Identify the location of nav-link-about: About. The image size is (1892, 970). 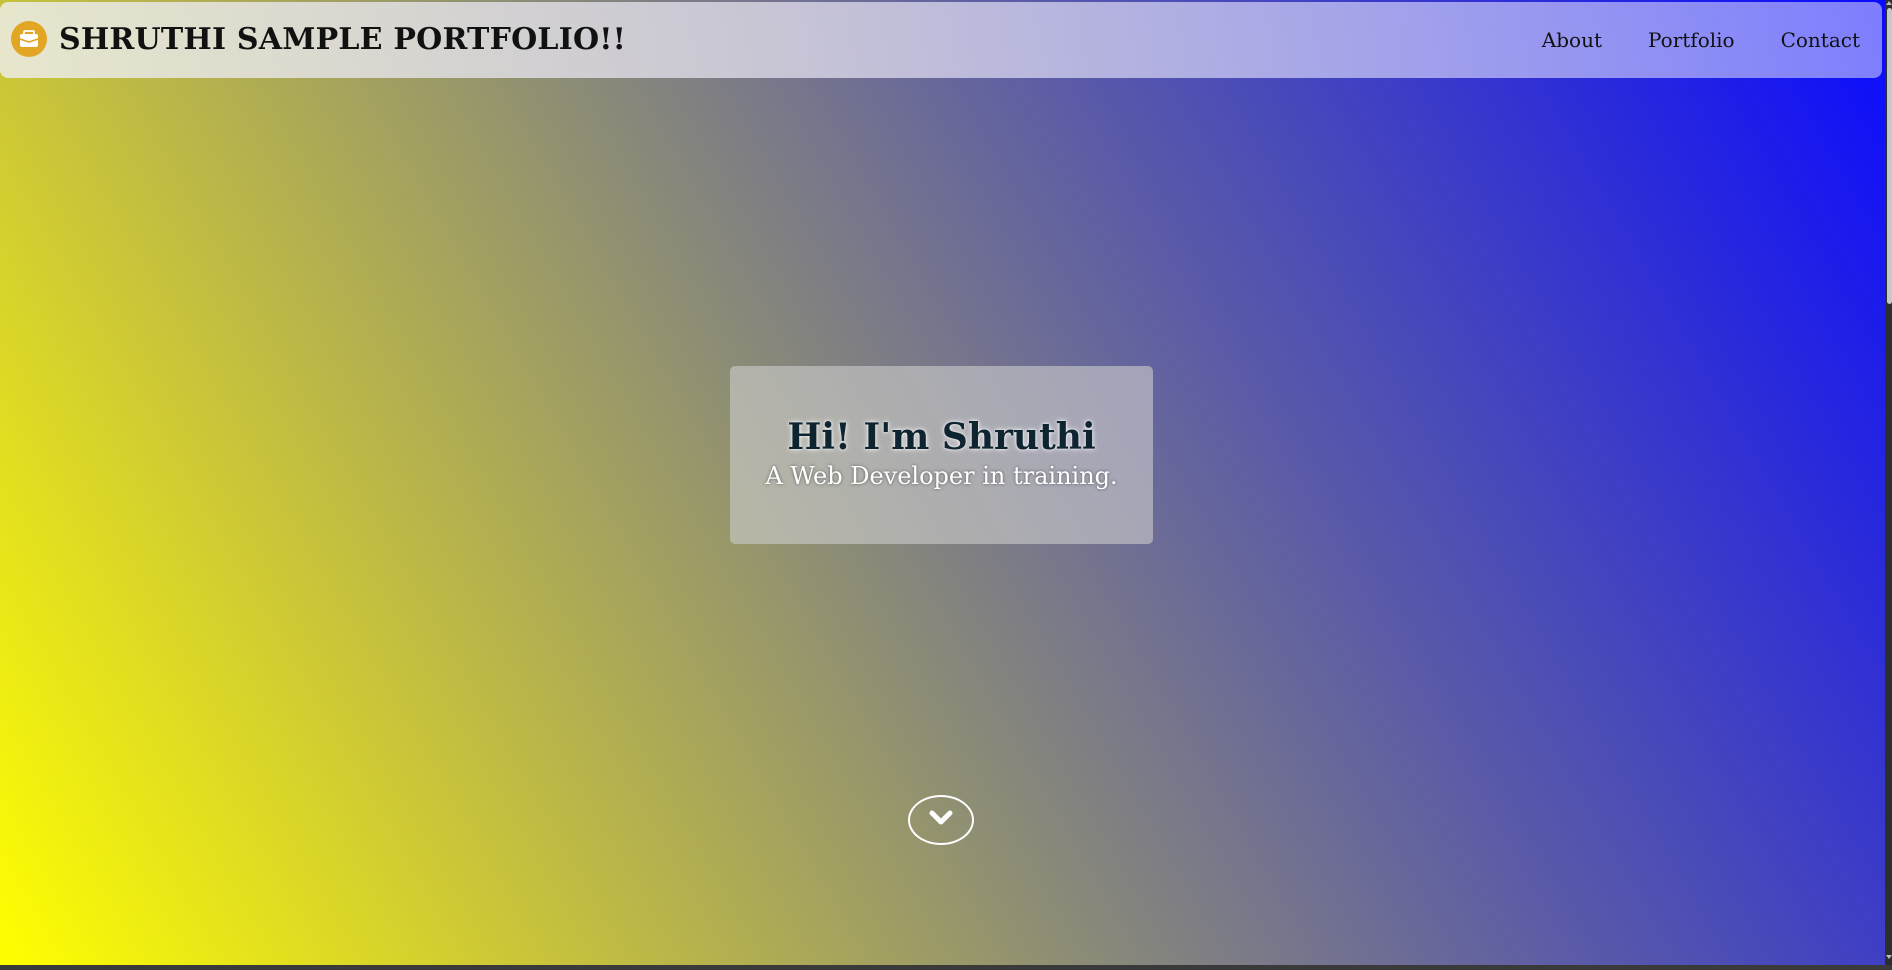
(1572, 40).